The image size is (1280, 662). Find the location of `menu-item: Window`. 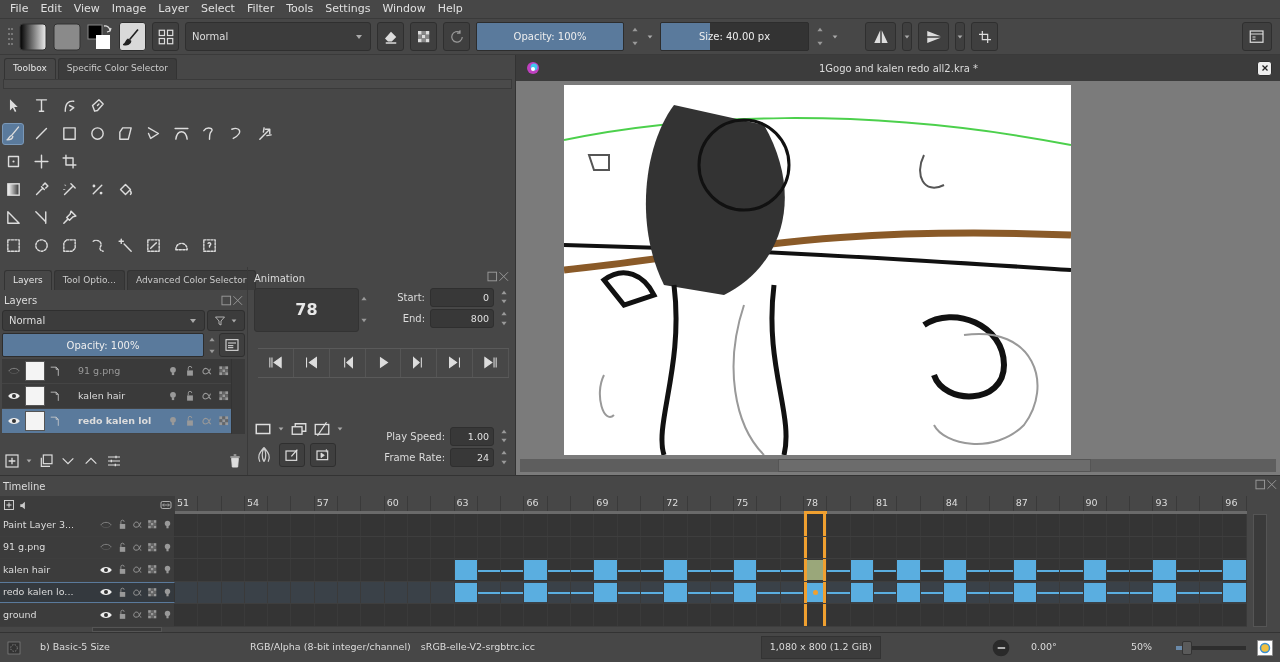

menu-item: Window is located at coordinates (404, 9).